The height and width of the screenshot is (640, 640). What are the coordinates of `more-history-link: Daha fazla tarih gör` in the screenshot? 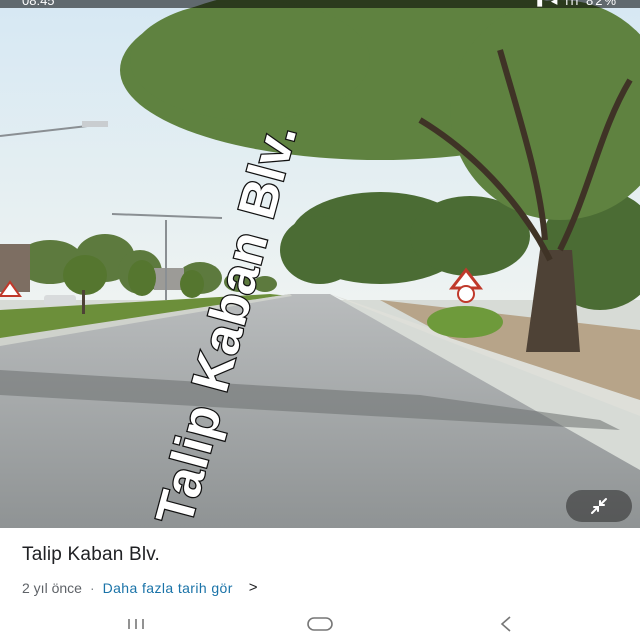 It's located at (168, 588).